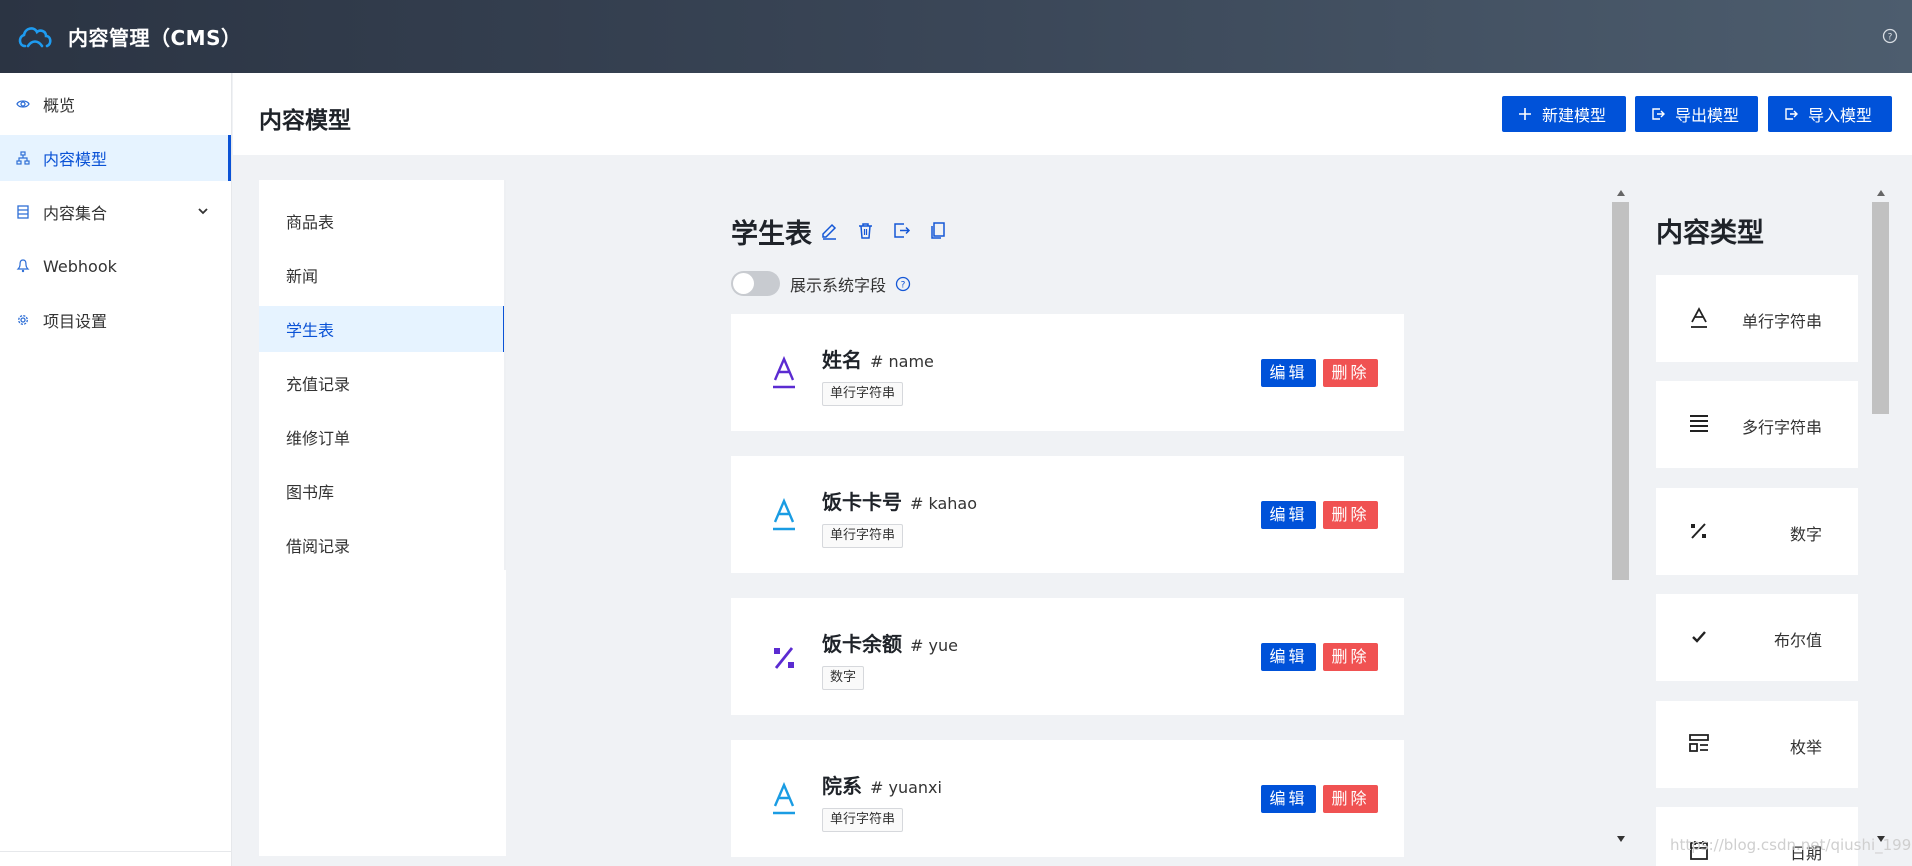 The image size is (1912, 866). What do you see at coordinates (1067, 514) in the screenshot?
I see `field-card: 饭卡卡号 # kahao 单行字符串 编辑 删除` at bounding box center [1067, 514].